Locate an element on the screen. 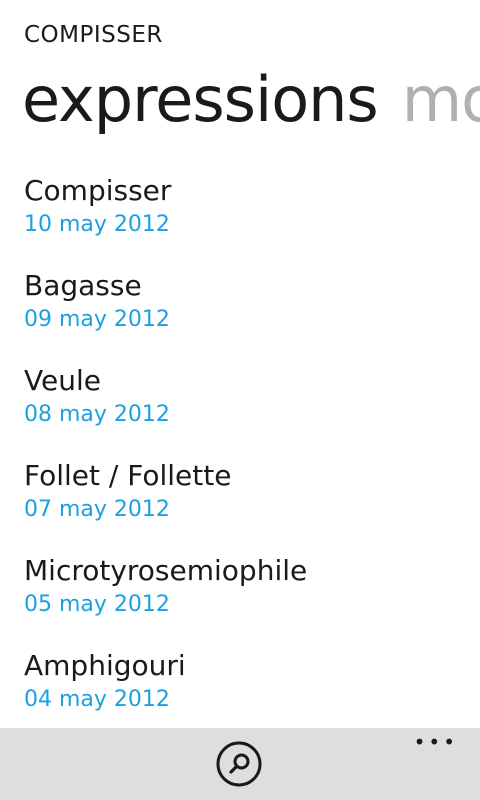 The width and height of the screenshot is (480, 800). search-button is located at coordinates (239, 764).